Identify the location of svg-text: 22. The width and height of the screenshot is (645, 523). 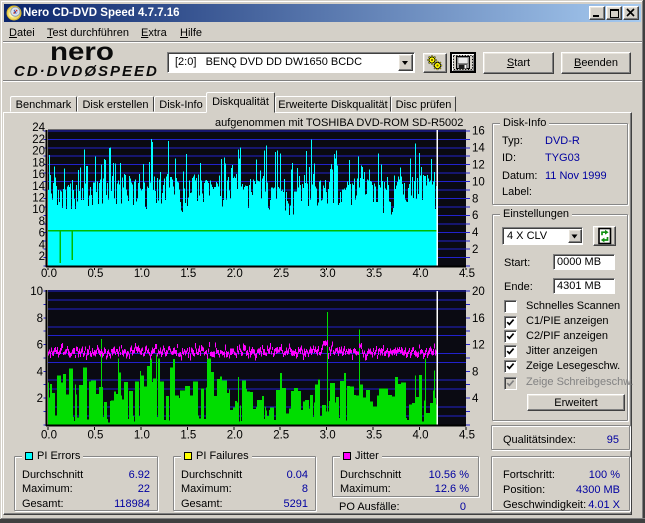
(38, 140).